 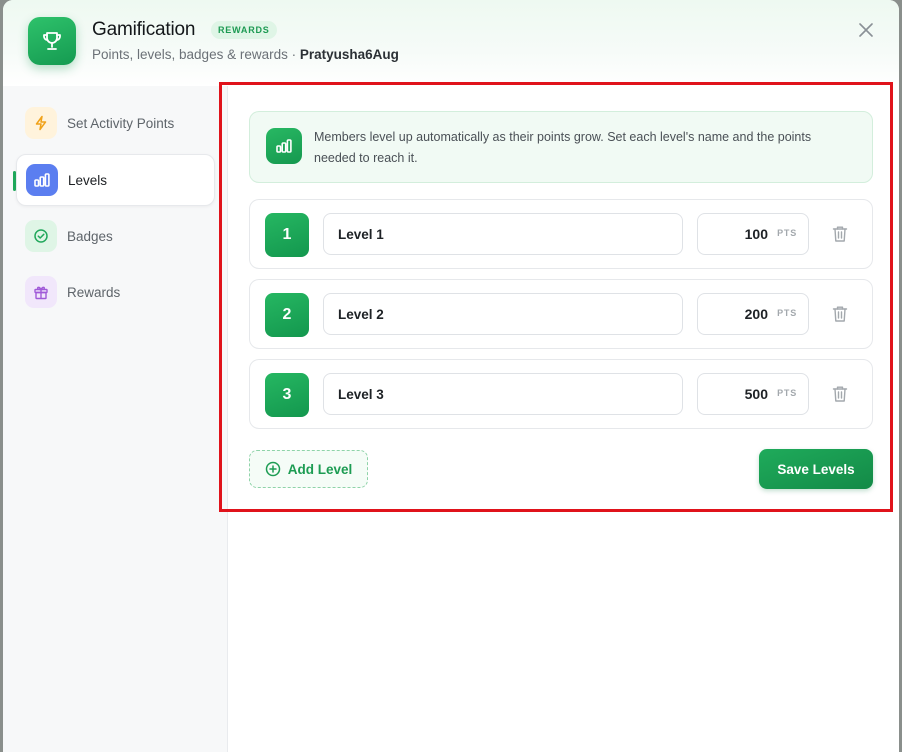 I want to click on level-row: 3 PTS, so click(x=561, y=394).